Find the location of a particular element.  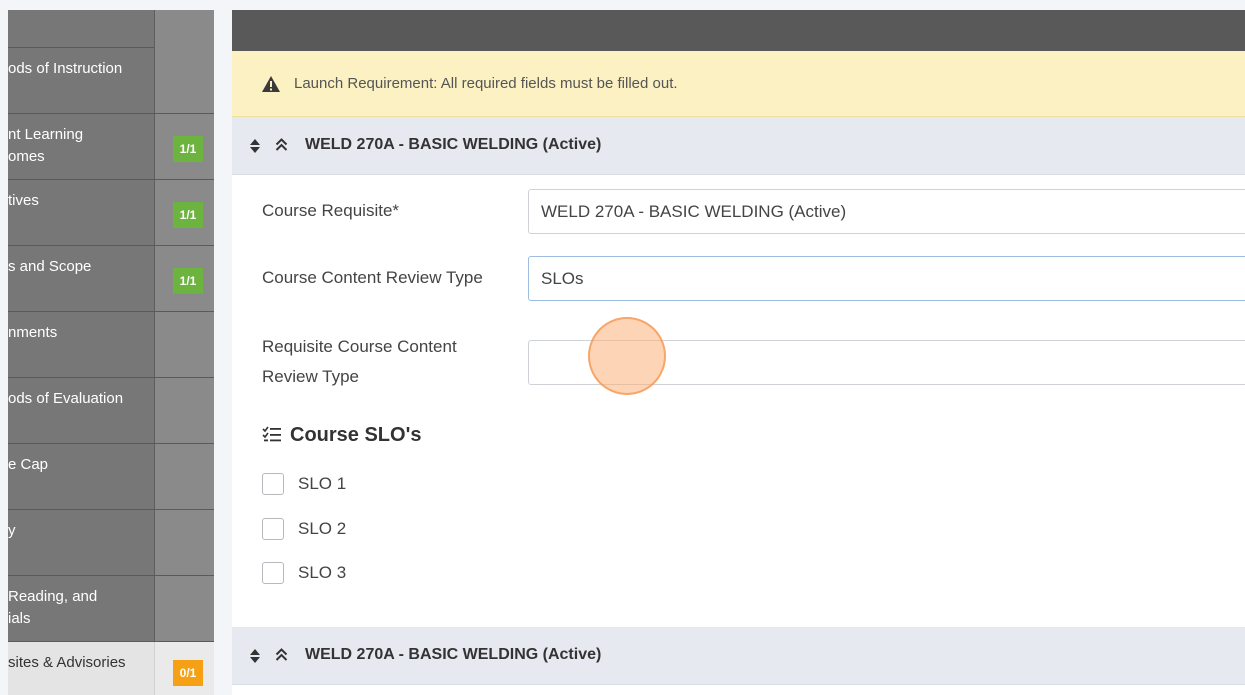

sidebar-item-objectives: tives 1/1 is located at coordinates (111, 213).